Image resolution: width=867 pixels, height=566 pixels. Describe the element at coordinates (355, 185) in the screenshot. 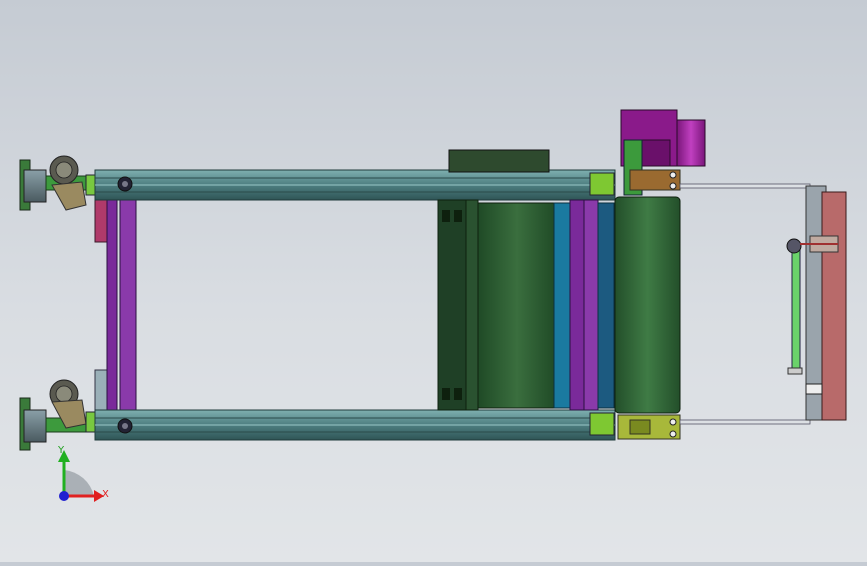

I see `top-frame-rail` at that location.